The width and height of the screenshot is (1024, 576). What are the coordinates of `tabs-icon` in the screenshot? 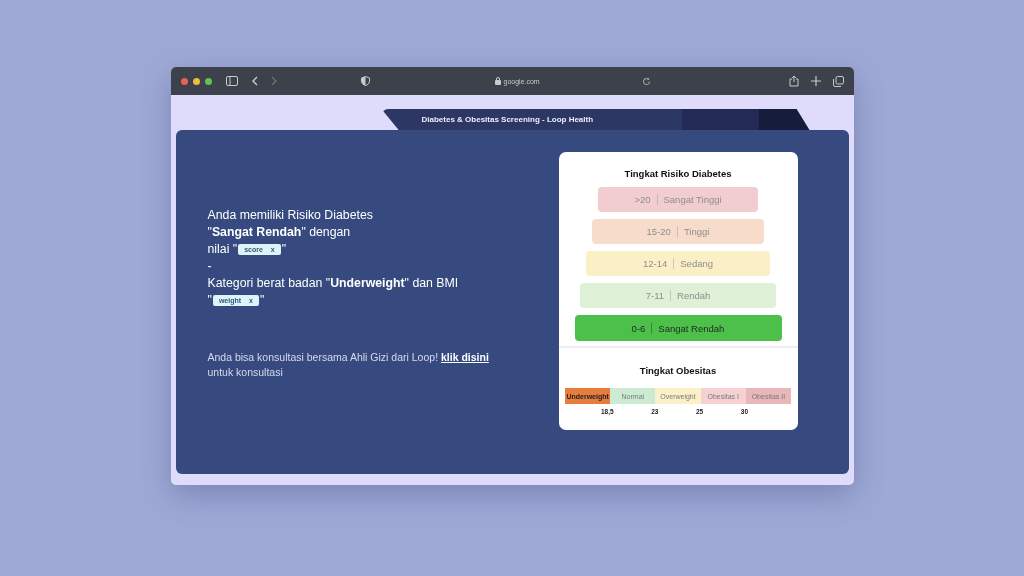 It's located at (838, 81).